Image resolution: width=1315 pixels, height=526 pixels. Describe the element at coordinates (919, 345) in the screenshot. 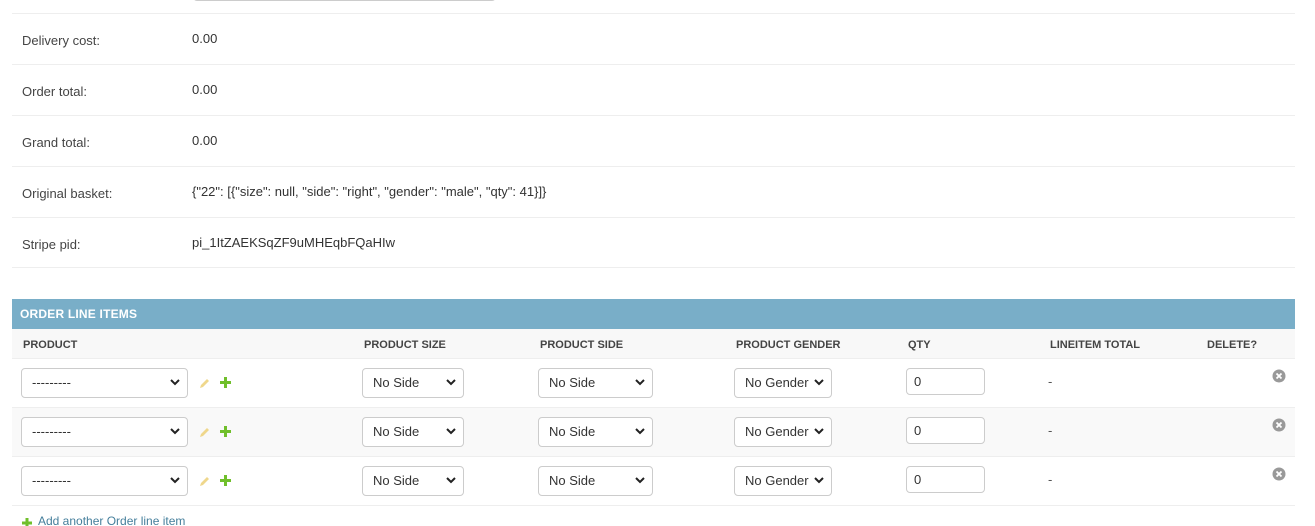

I see `column-header-qty: Qty` at that location.